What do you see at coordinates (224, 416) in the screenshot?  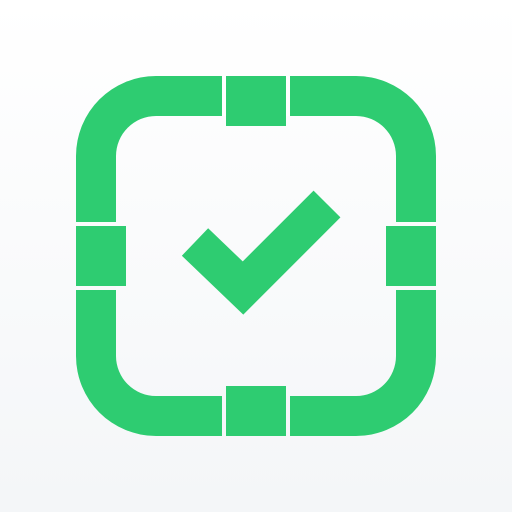 I see `frame-notch-bottom-left` at bounding box center [224, 416].